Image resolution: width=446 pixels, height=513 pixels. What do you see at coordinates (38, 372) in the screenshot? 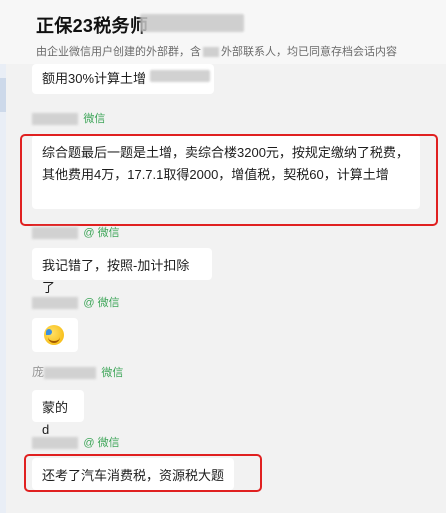
I see `sender-name-prefix: 庞` at bounding box center [38, 372].